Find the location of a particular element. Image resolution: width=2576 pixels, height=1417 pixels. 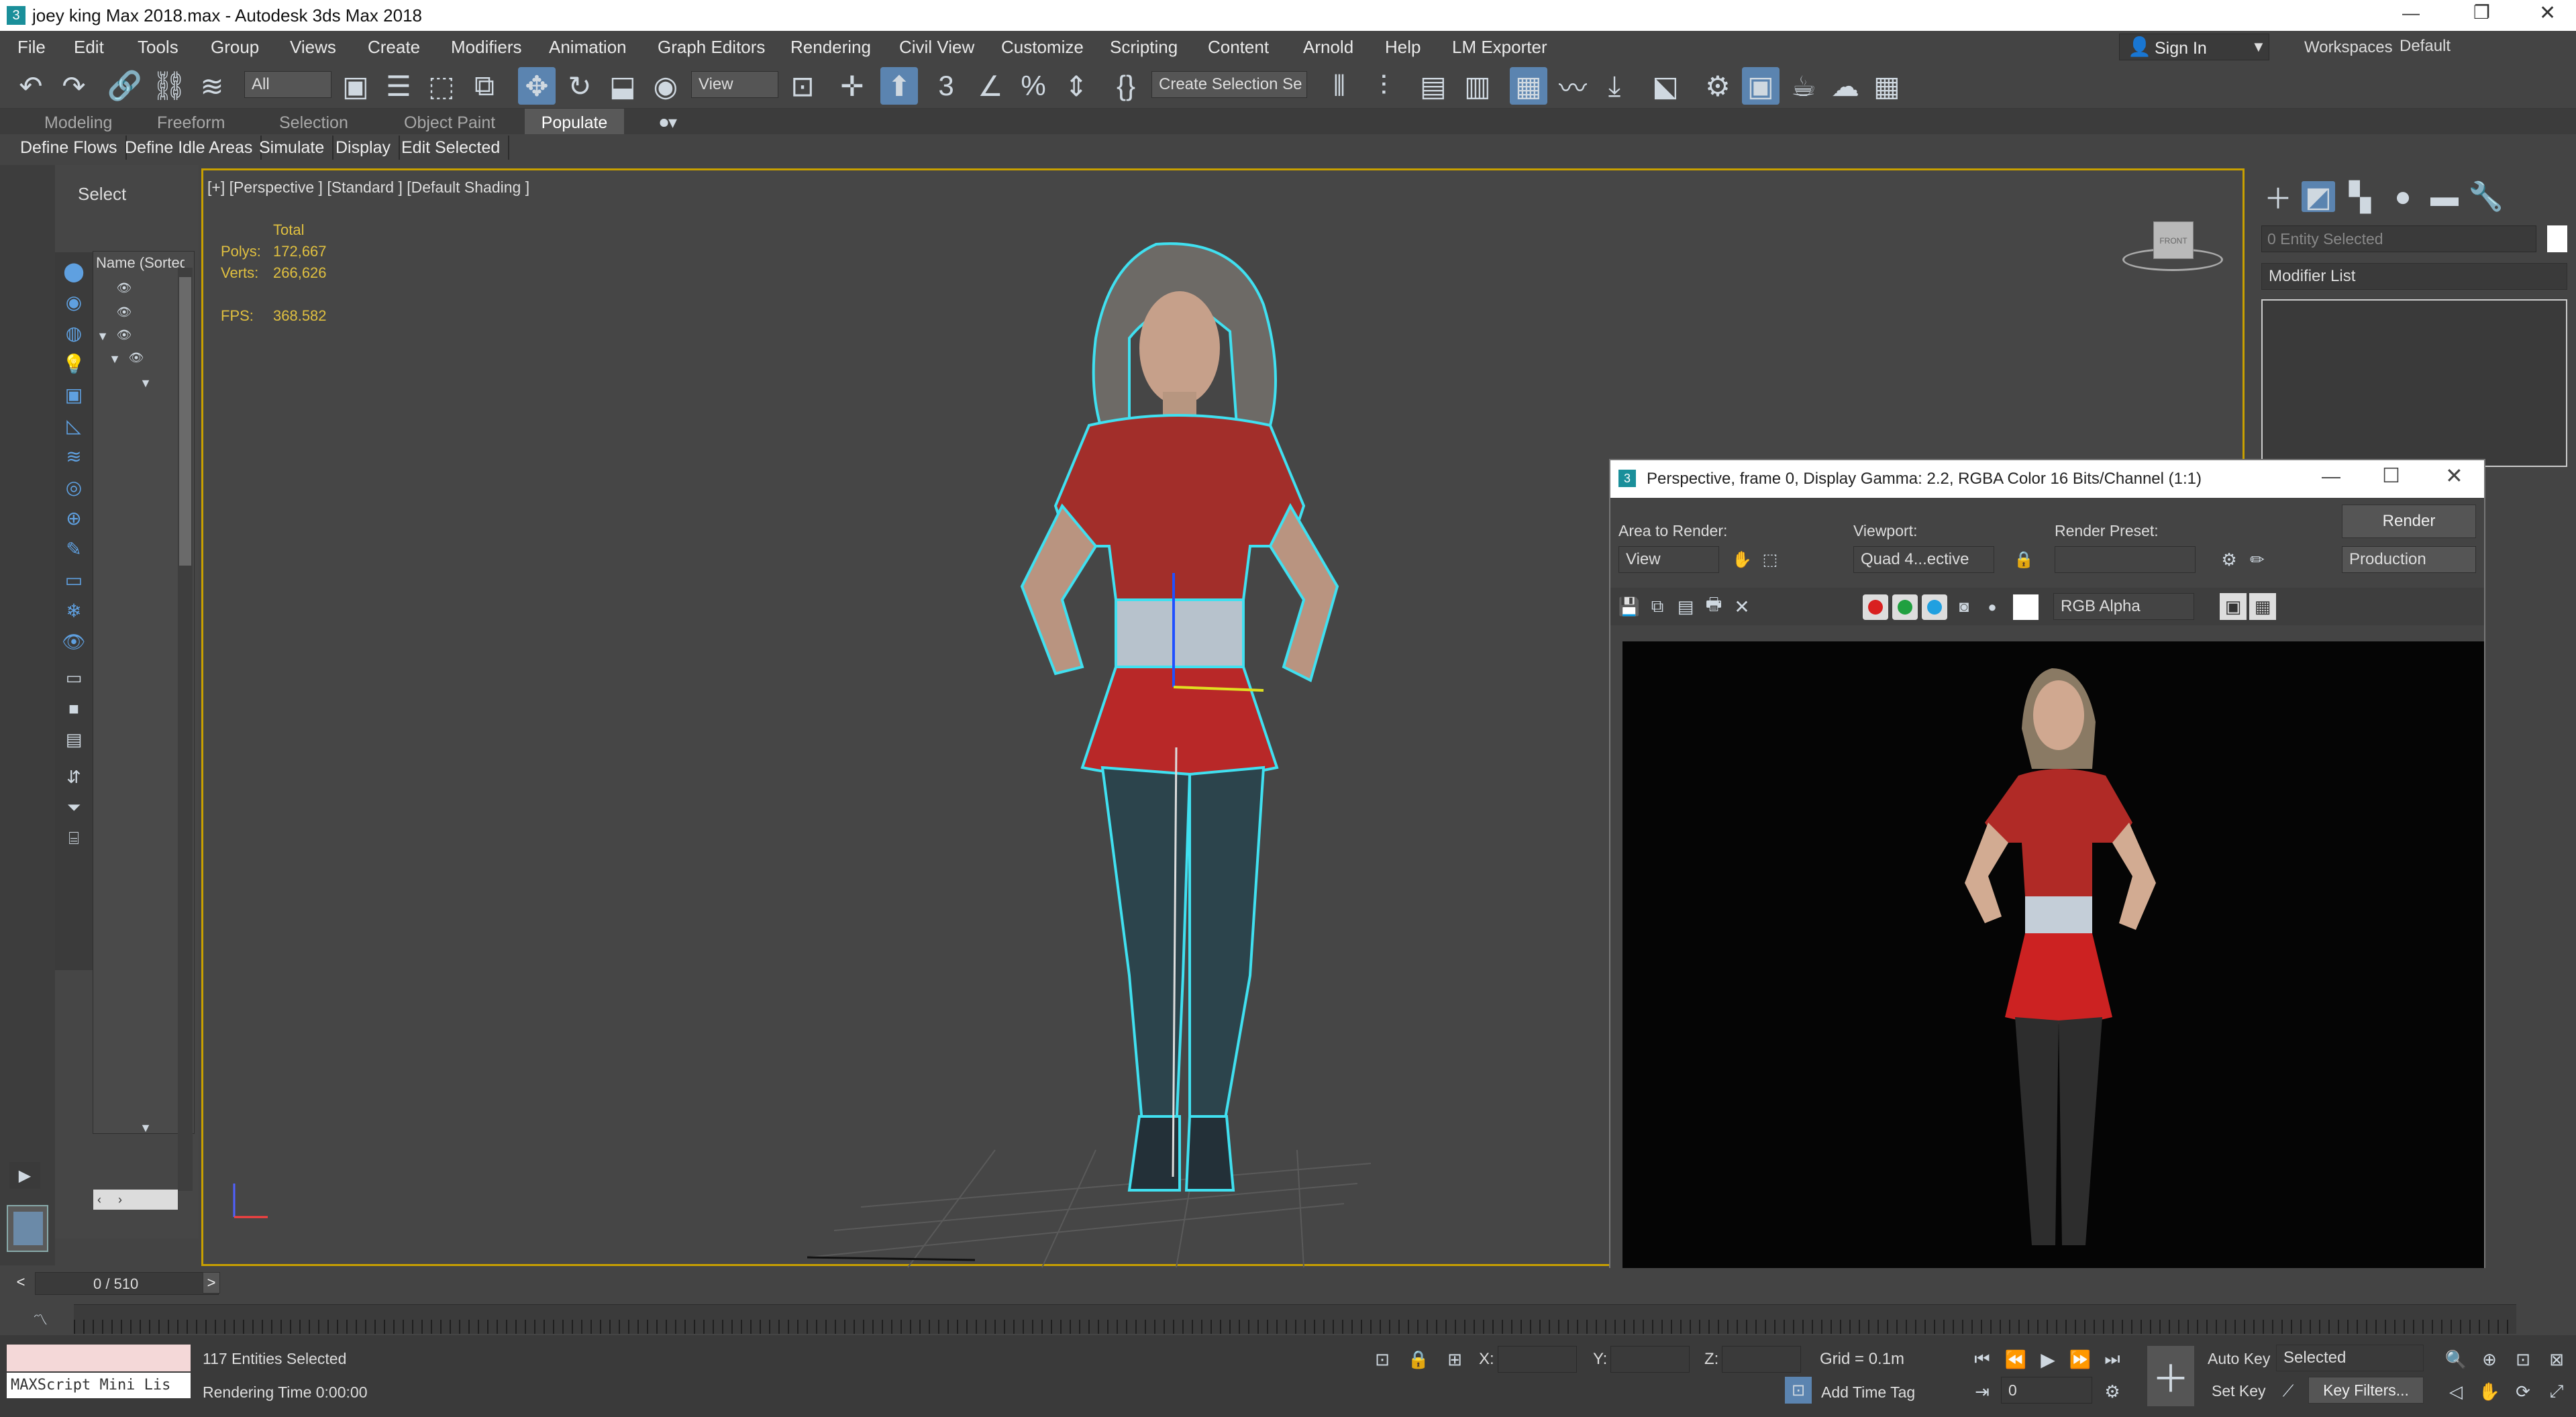

display-cameras-icon: ▣ is located at coordinates (74, 394).